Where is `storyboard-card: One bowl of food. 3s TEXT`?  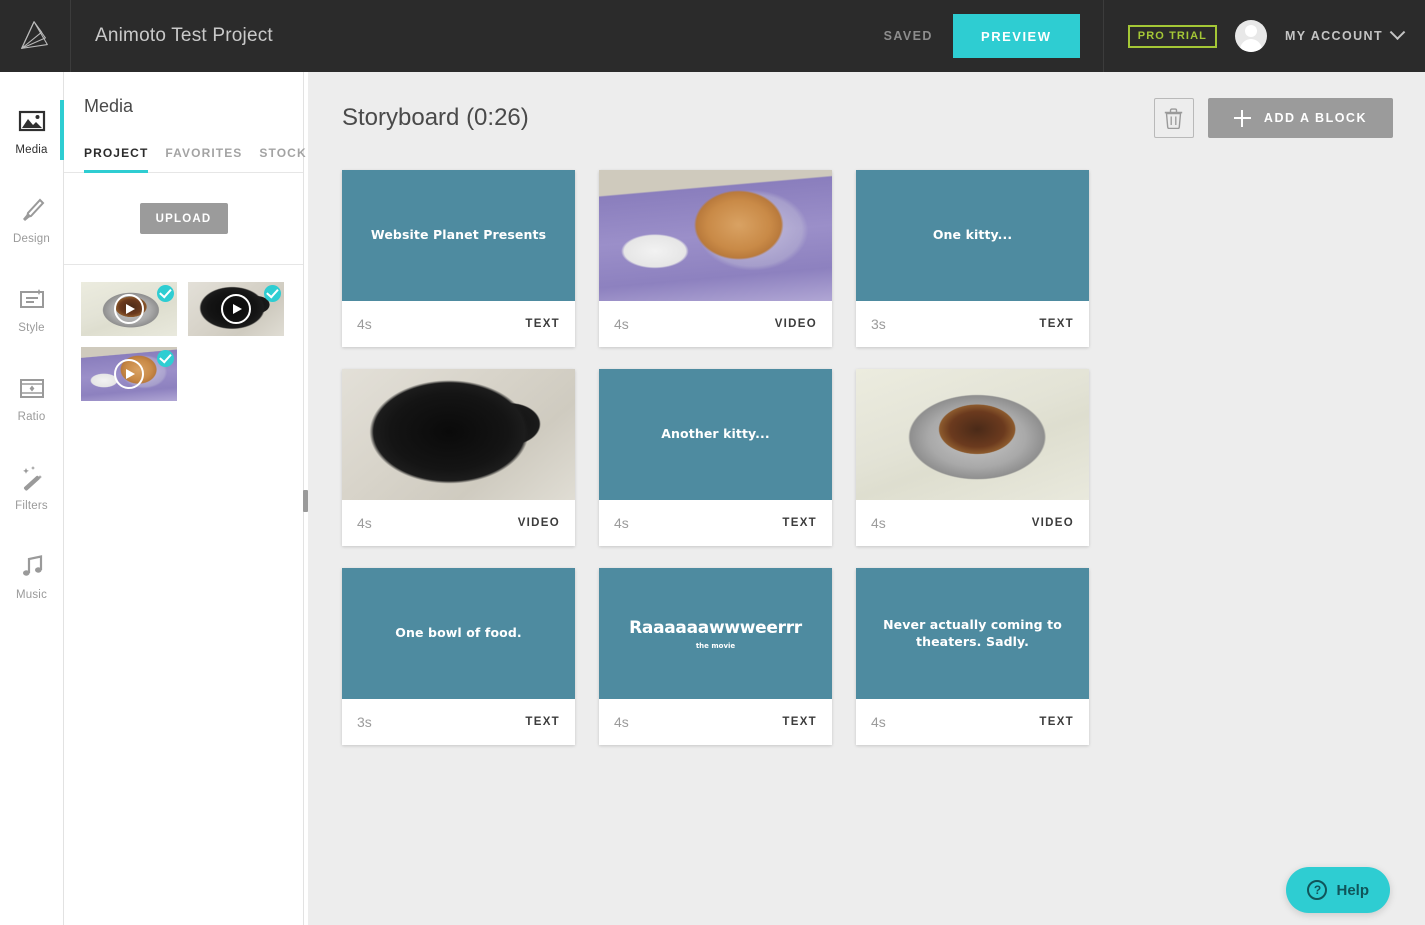
storyboard-card: One bowl of food. 3s TEXT is located at coordinates (458, 656).